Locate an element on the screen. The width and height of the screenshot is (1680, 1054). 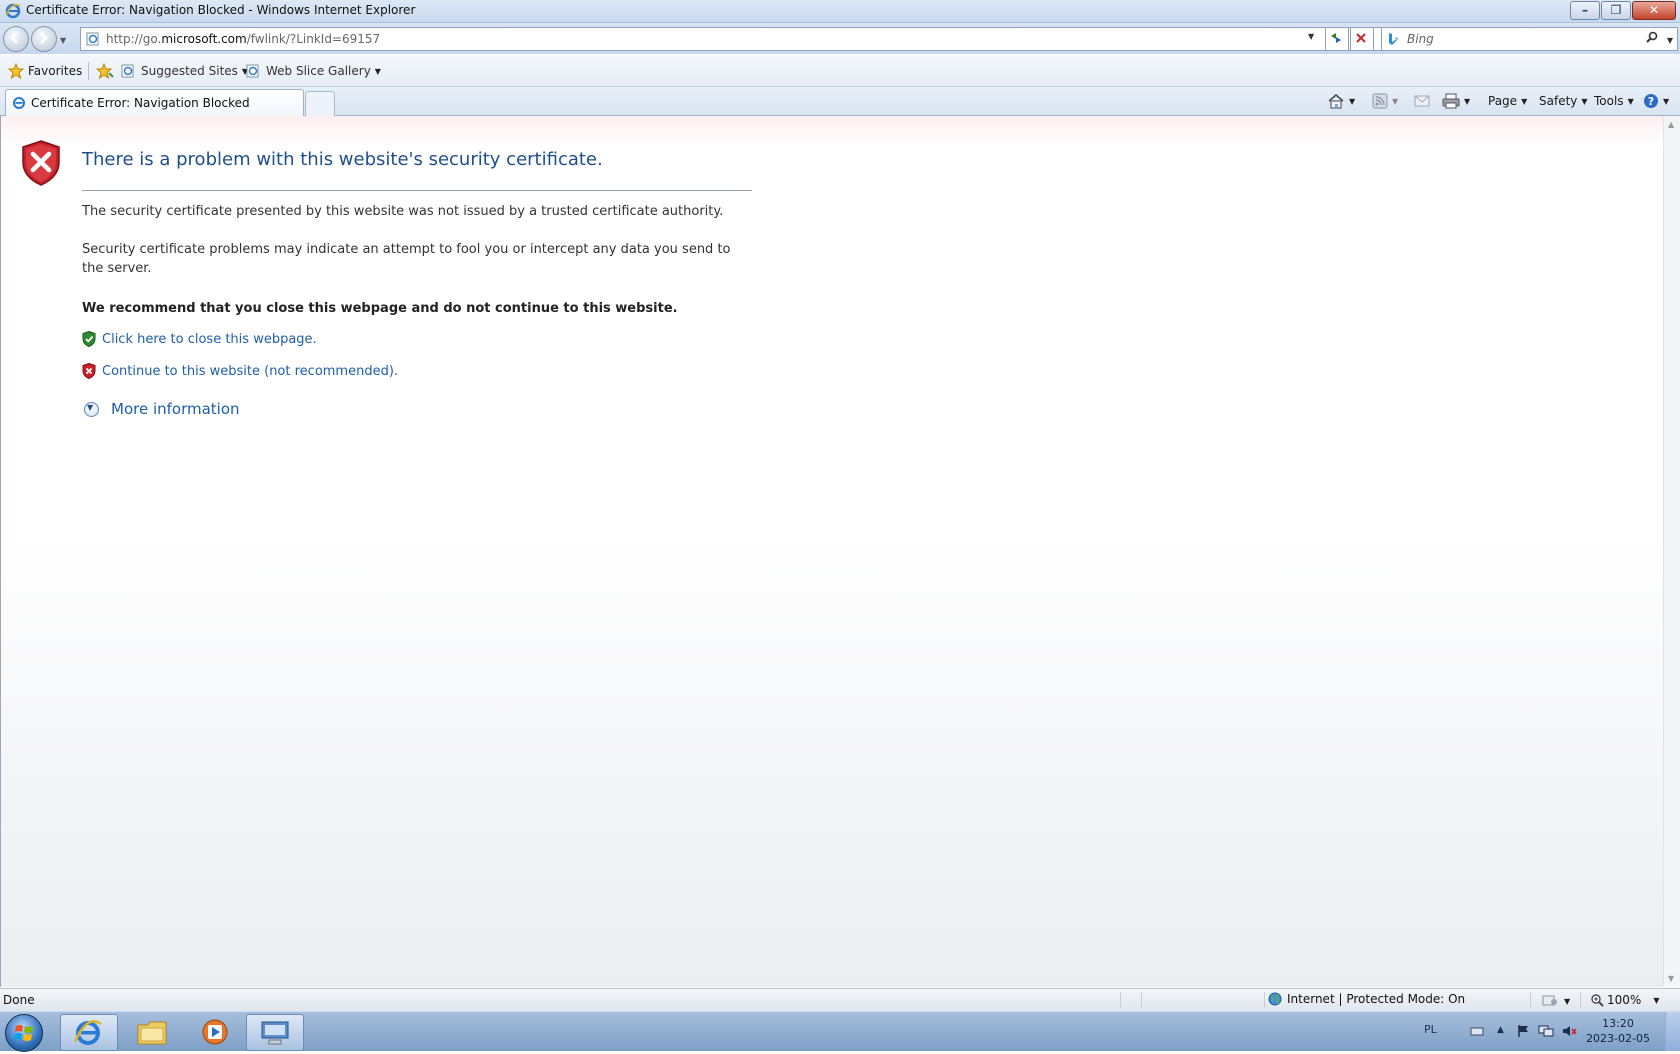
address-dropdown-icon: ▼ is located at coordinates (1311, 36).